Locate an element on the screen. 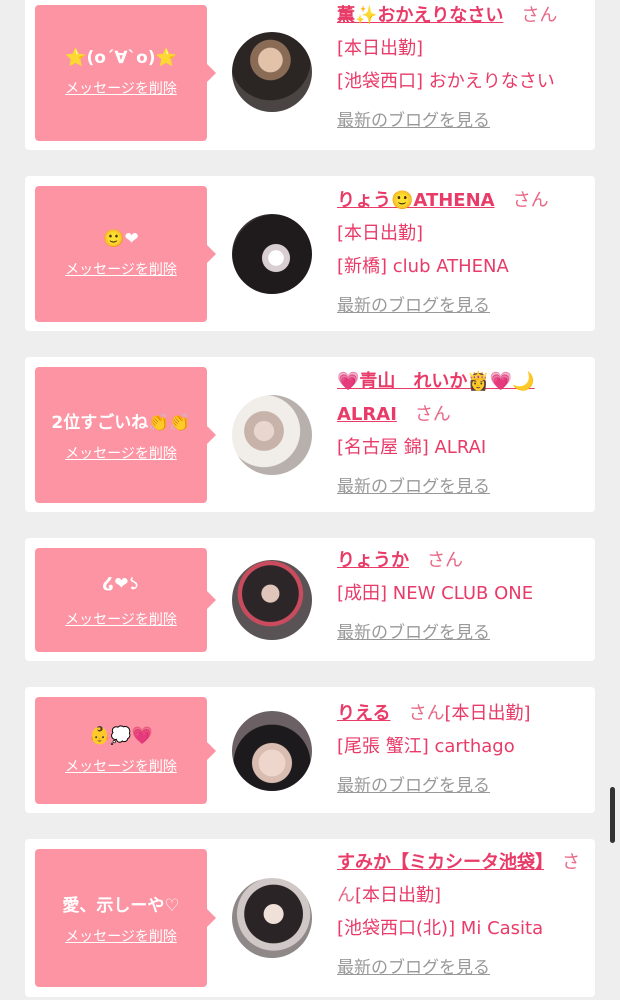 The width and height of the screenshot is (620, 1000). cast-info: りえる さん[本日出勤] [尾張 蟹江] carthago 最新のブログを見る is located at coordinates (463, 750).